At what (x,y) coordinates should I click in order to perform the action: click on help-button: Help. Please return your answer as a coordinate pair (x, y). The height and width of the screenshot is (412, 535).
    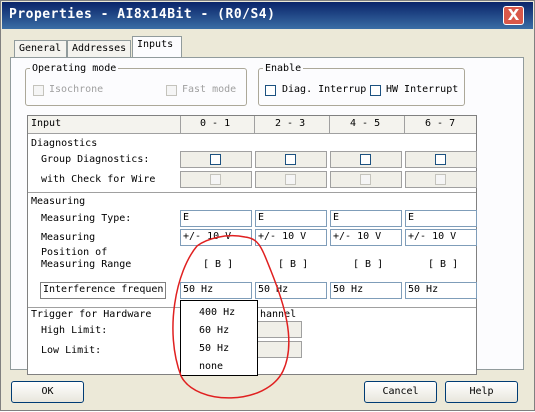
    Looking at the image, I should click on (481, 392).